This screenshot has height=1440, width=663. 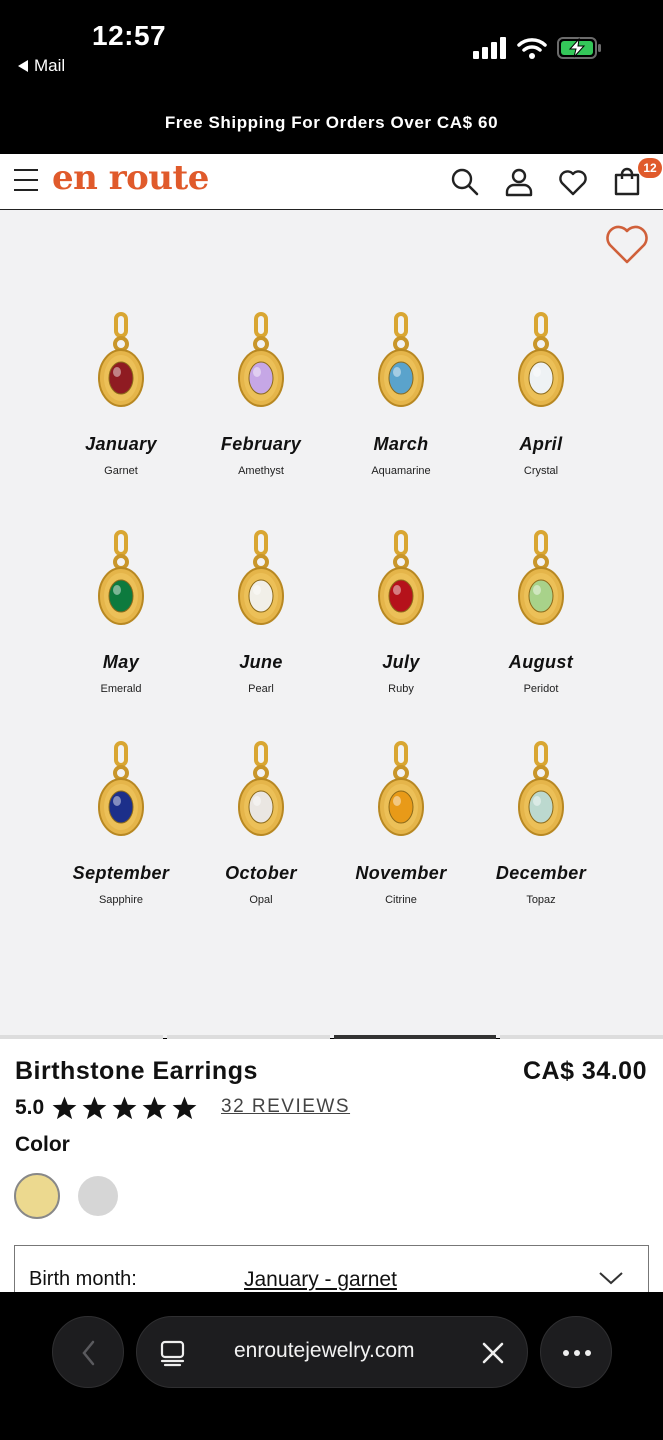 I want to click on birthstone-item: December Topaz, so click(x=541, y=822).